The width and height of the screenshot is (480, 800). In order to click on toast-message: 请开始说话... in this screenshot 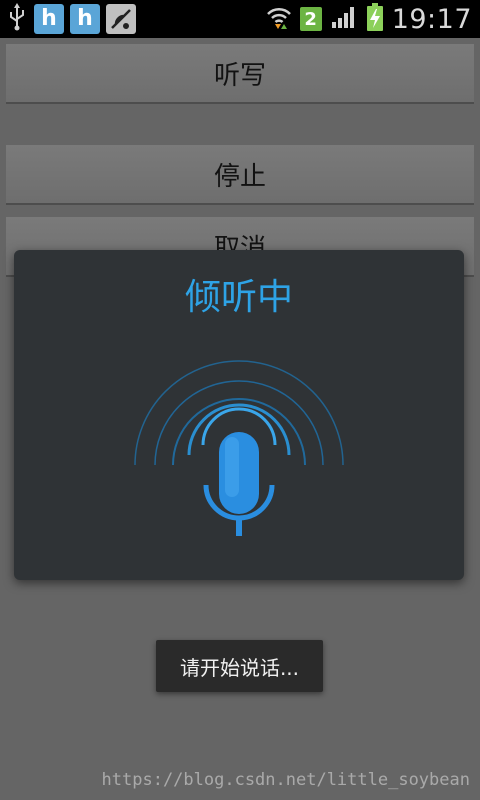, I will do `click(239, 666)`.